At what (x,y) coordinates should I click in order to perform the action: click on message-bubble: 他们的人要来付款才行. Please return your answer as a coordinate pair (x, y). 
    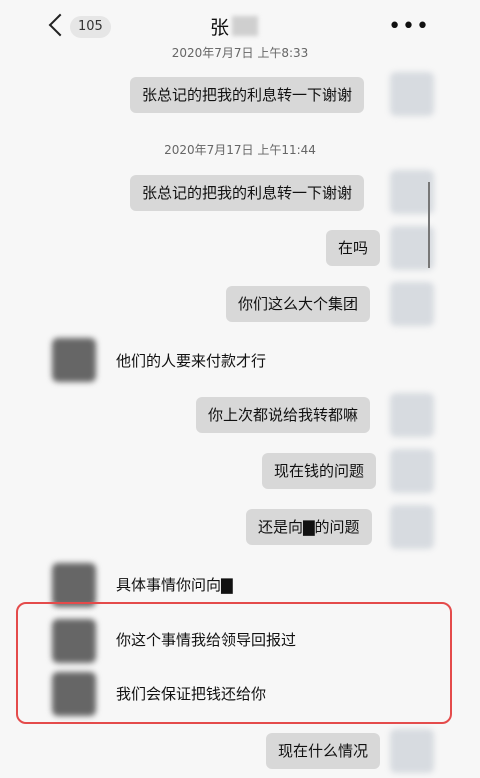
    Looking at the image, I should click on (191, 361).